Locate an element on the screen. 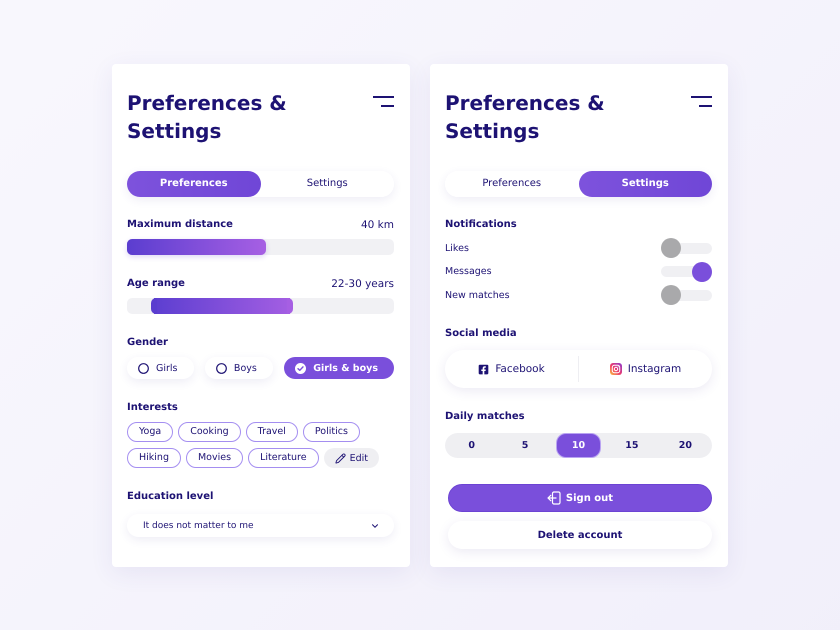 The width and height of the screenshot is (840, 630). social-link: Facebook is located at coordinates (511, 369).